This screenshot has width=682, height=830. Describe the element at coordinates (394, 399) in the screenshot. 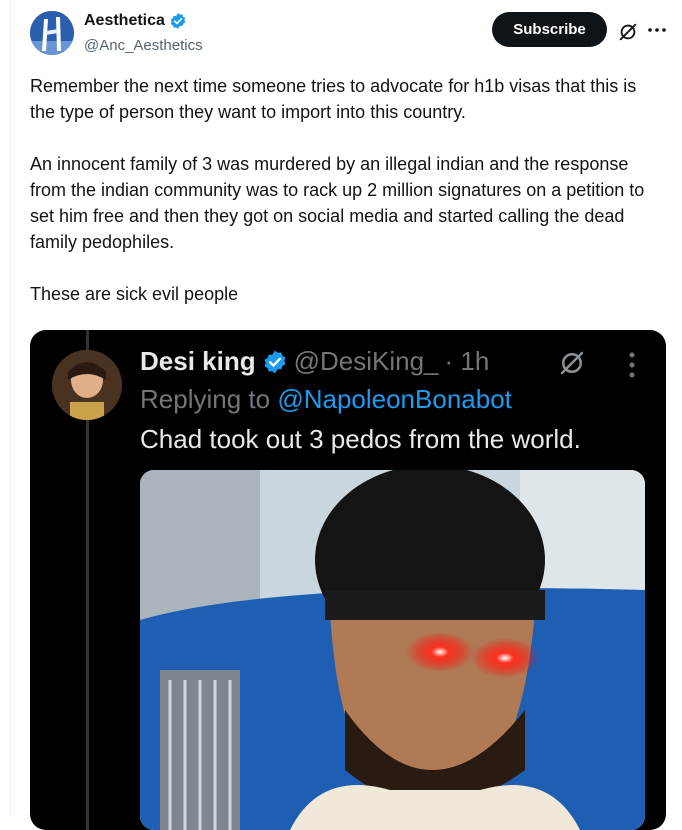

I see `reply-mention: @NapoleonBonabot` at that location.